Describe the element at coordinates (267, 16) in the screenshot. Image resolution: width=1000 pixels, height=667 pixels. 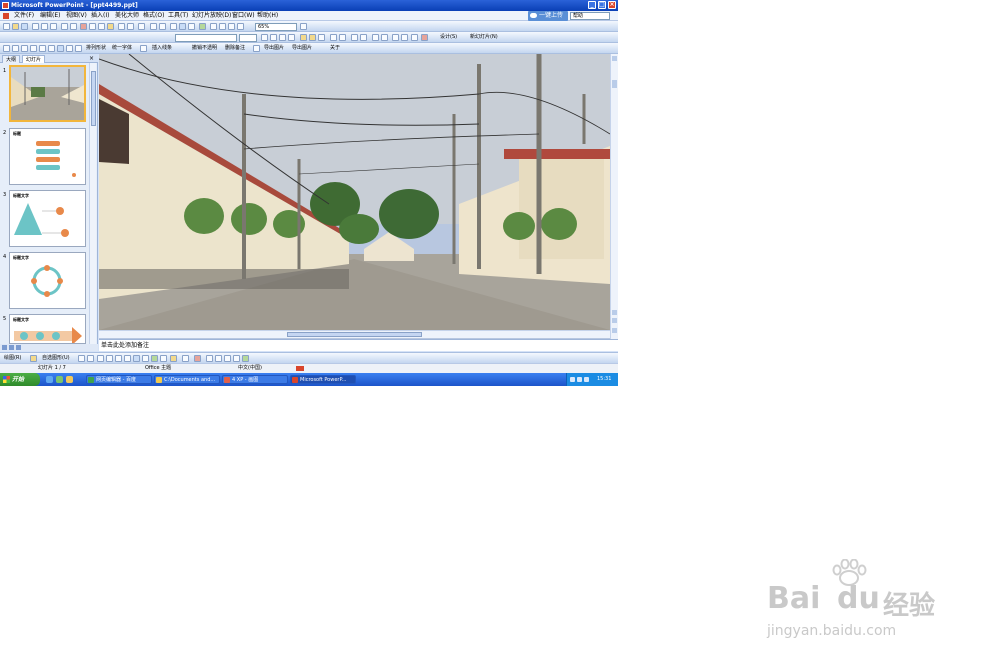
I see `menu-help: 帮助(H)` at that location.